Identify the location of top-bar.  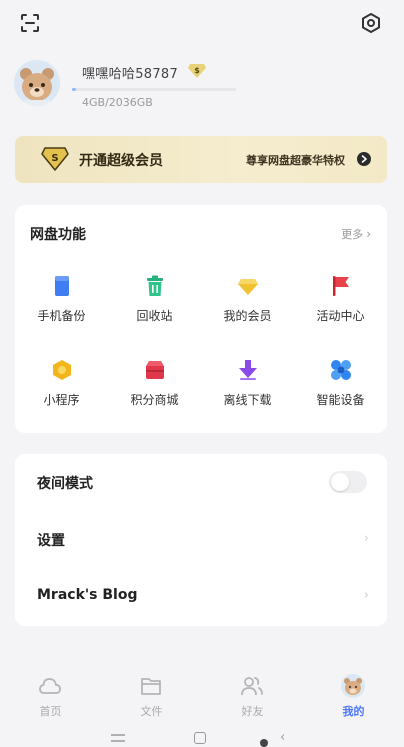
(202, 24).